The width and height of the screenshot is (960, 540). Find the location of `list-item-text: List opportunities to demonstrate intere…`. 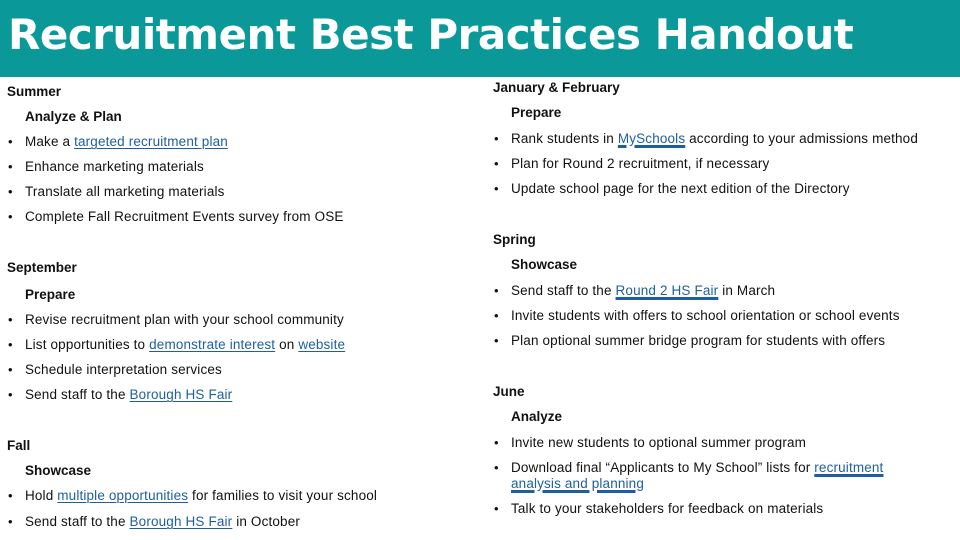

list-item-text: List opportunities to demonstrate intere… is located at coordinates (185, 345).